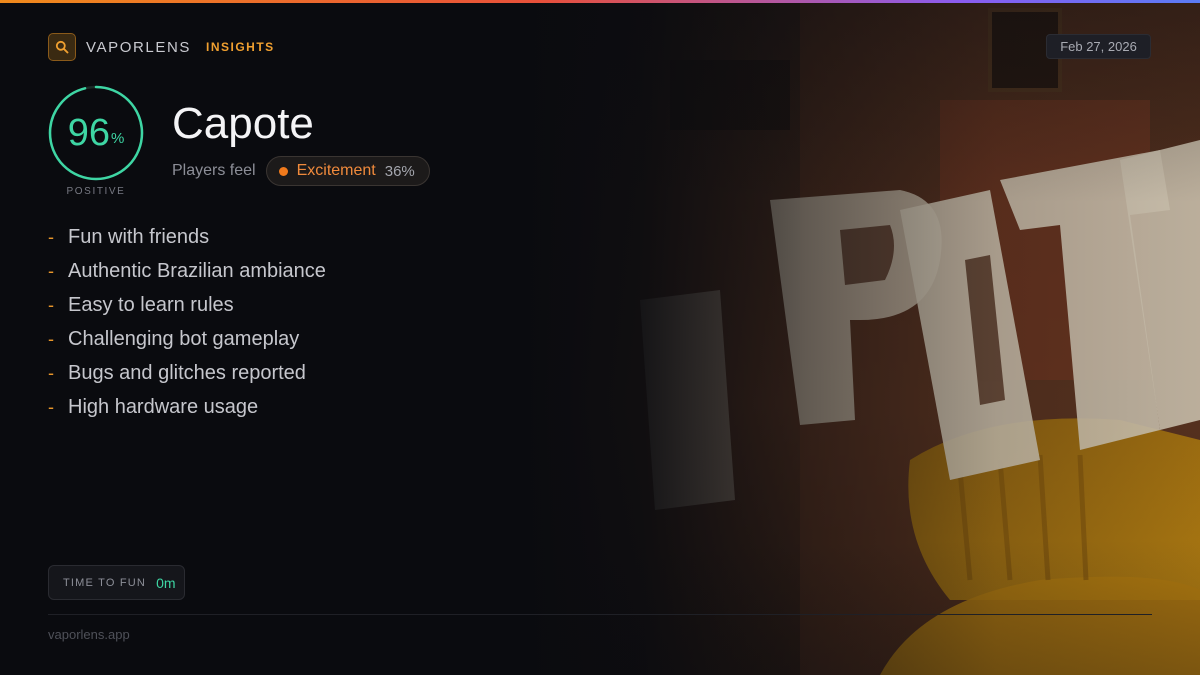 The image size is (1200, 675). What do you see at coordinates (243, 123) in the screenshot?
I see `game-title: Capote` at bounding box center [243, 123].